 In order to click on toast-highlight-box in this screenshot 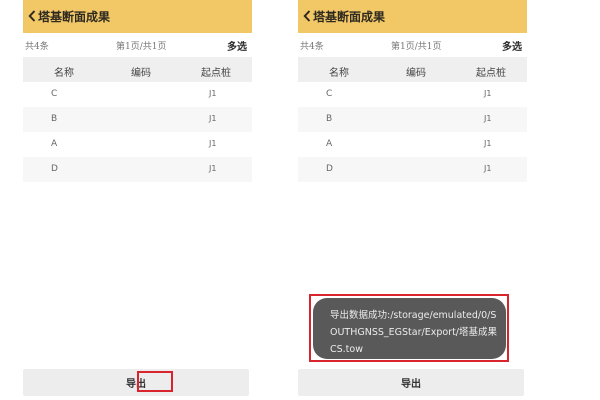, I will do `click(409, 328)`.